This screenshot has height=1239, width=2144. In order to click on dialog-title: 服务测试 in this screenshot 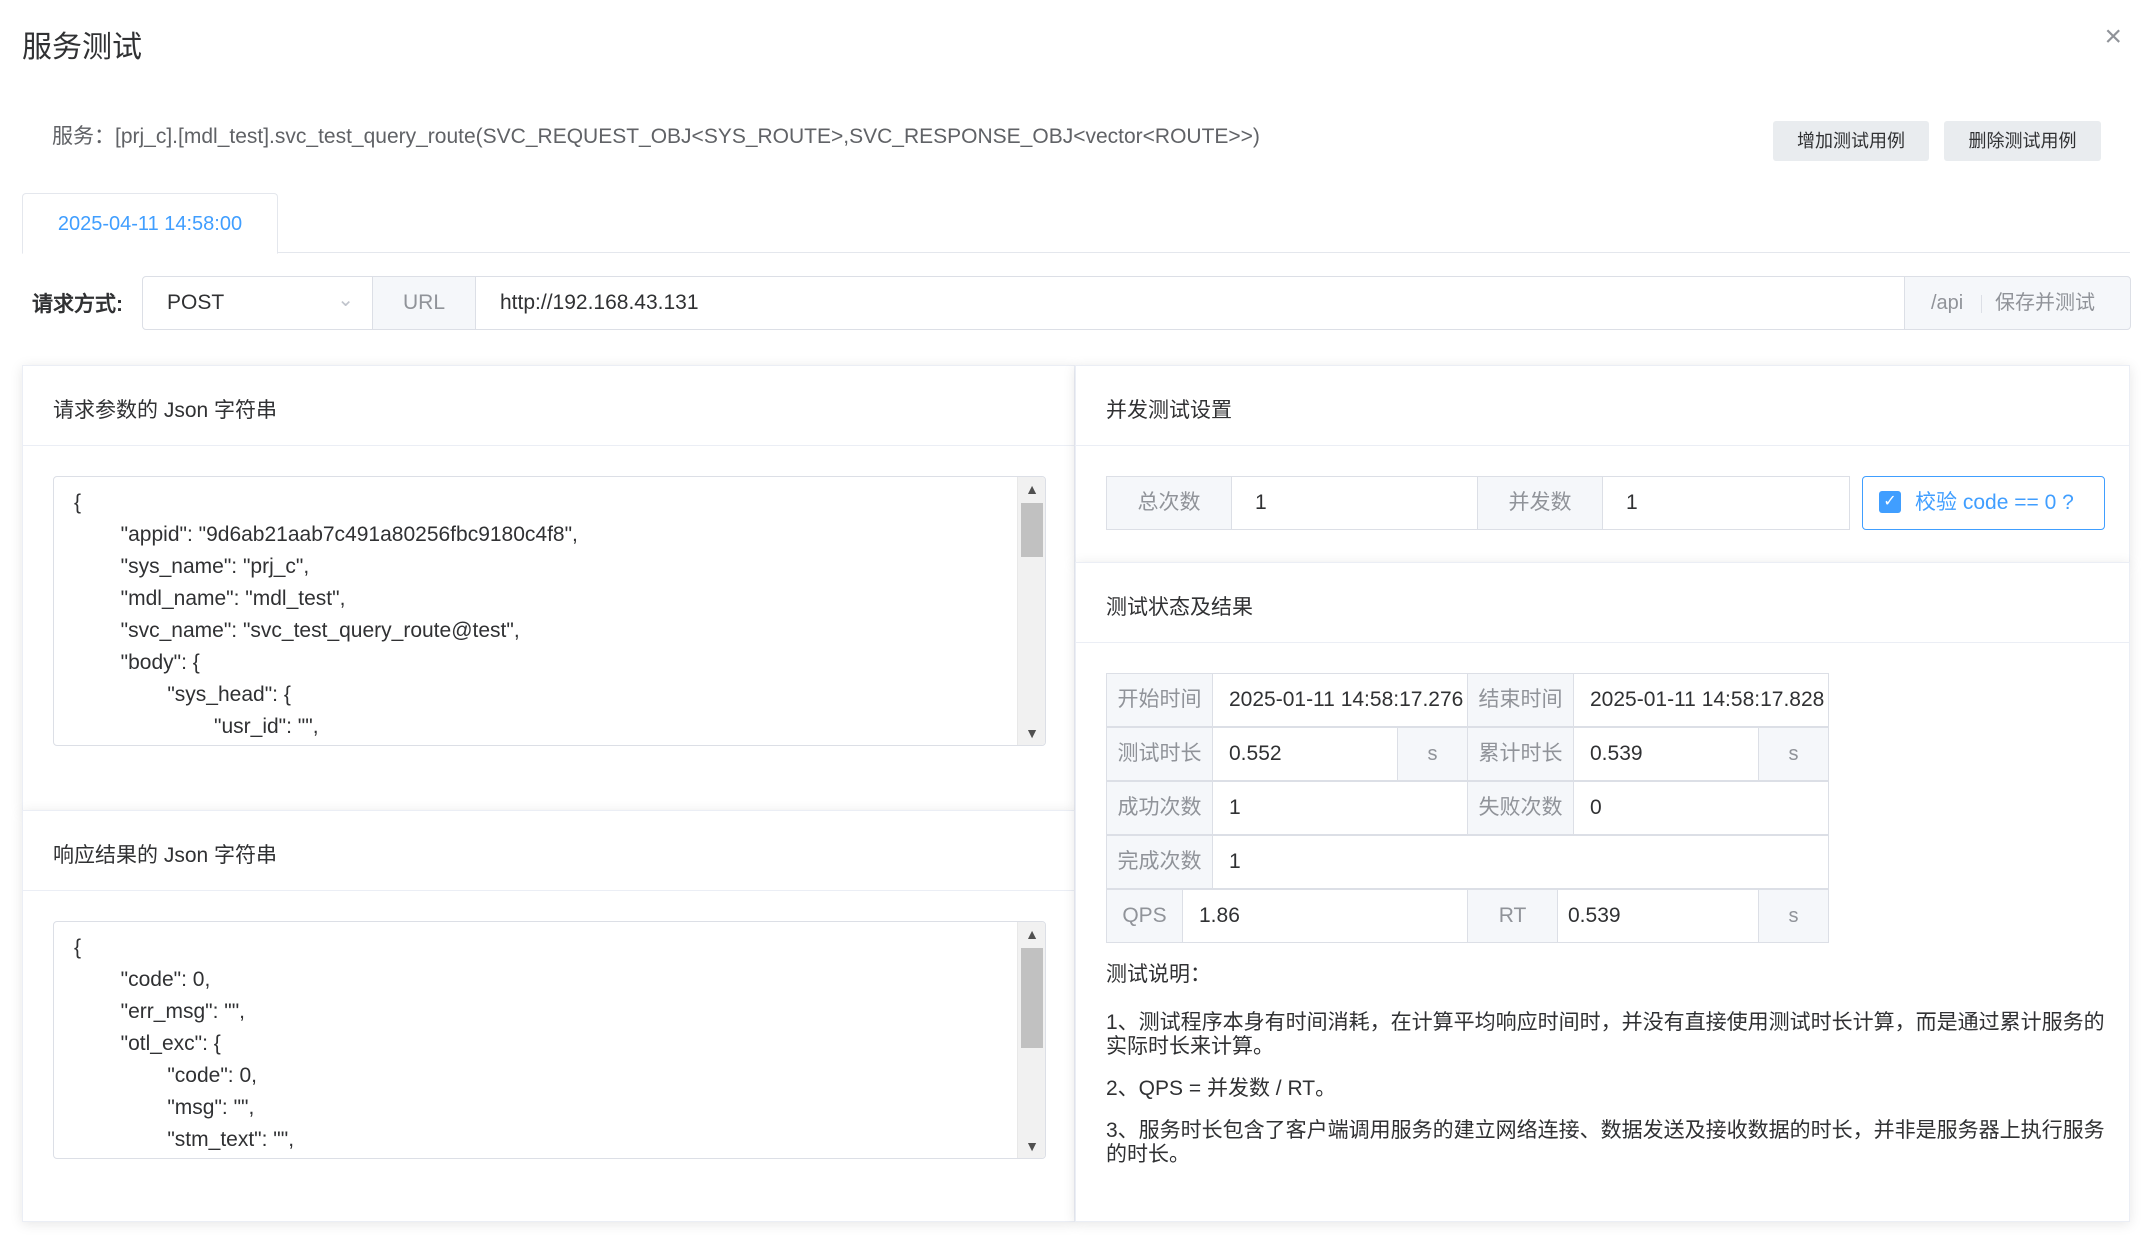, I will do `click(82, 47)`.